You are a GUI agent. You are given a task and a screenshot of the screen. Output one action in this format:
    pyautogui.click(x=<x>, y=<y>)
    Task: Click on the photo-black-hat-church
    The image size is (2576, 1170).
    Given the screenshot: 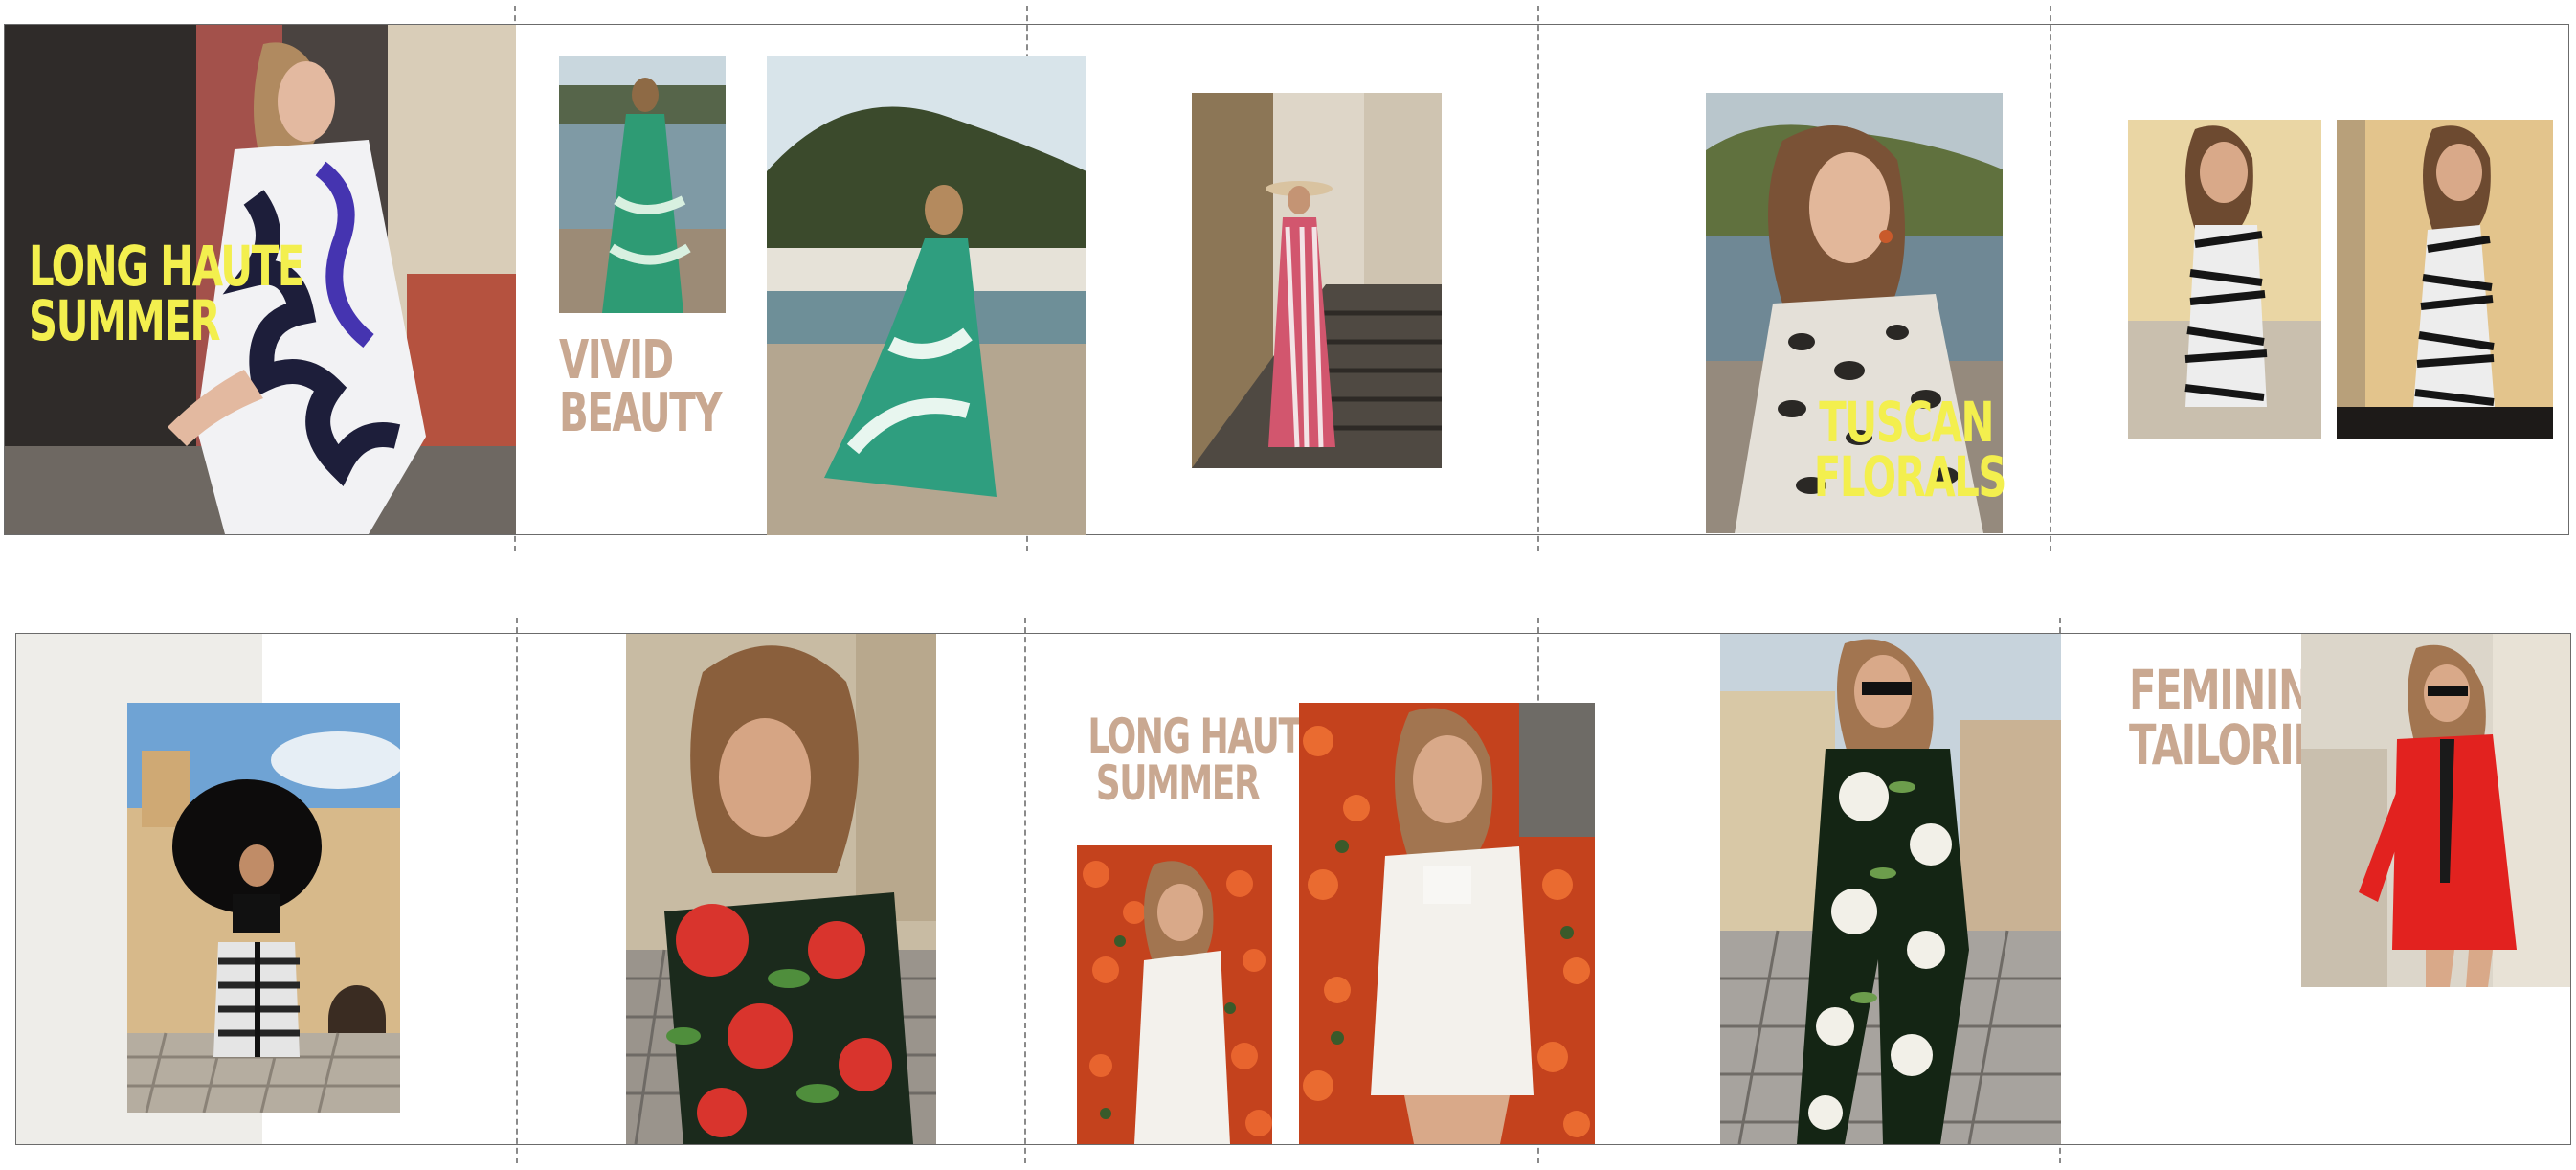 What is the action you would take?
    pyautogui.click(x=264, y=908)
    